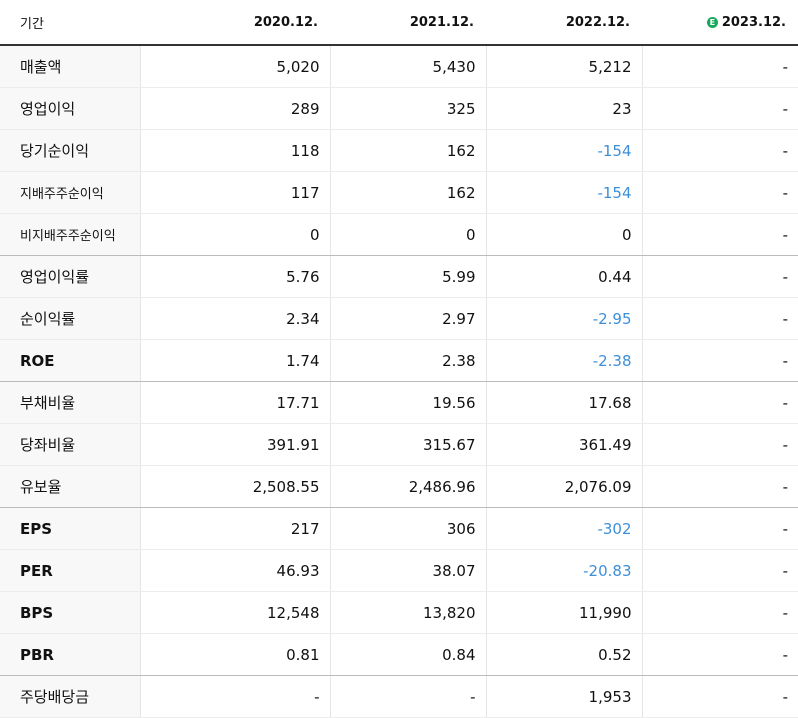 The height and width of the screenshot is (718, 798). I want to click on table-row: 지배주주순이익 117 162 -154-, so click(399, 192).